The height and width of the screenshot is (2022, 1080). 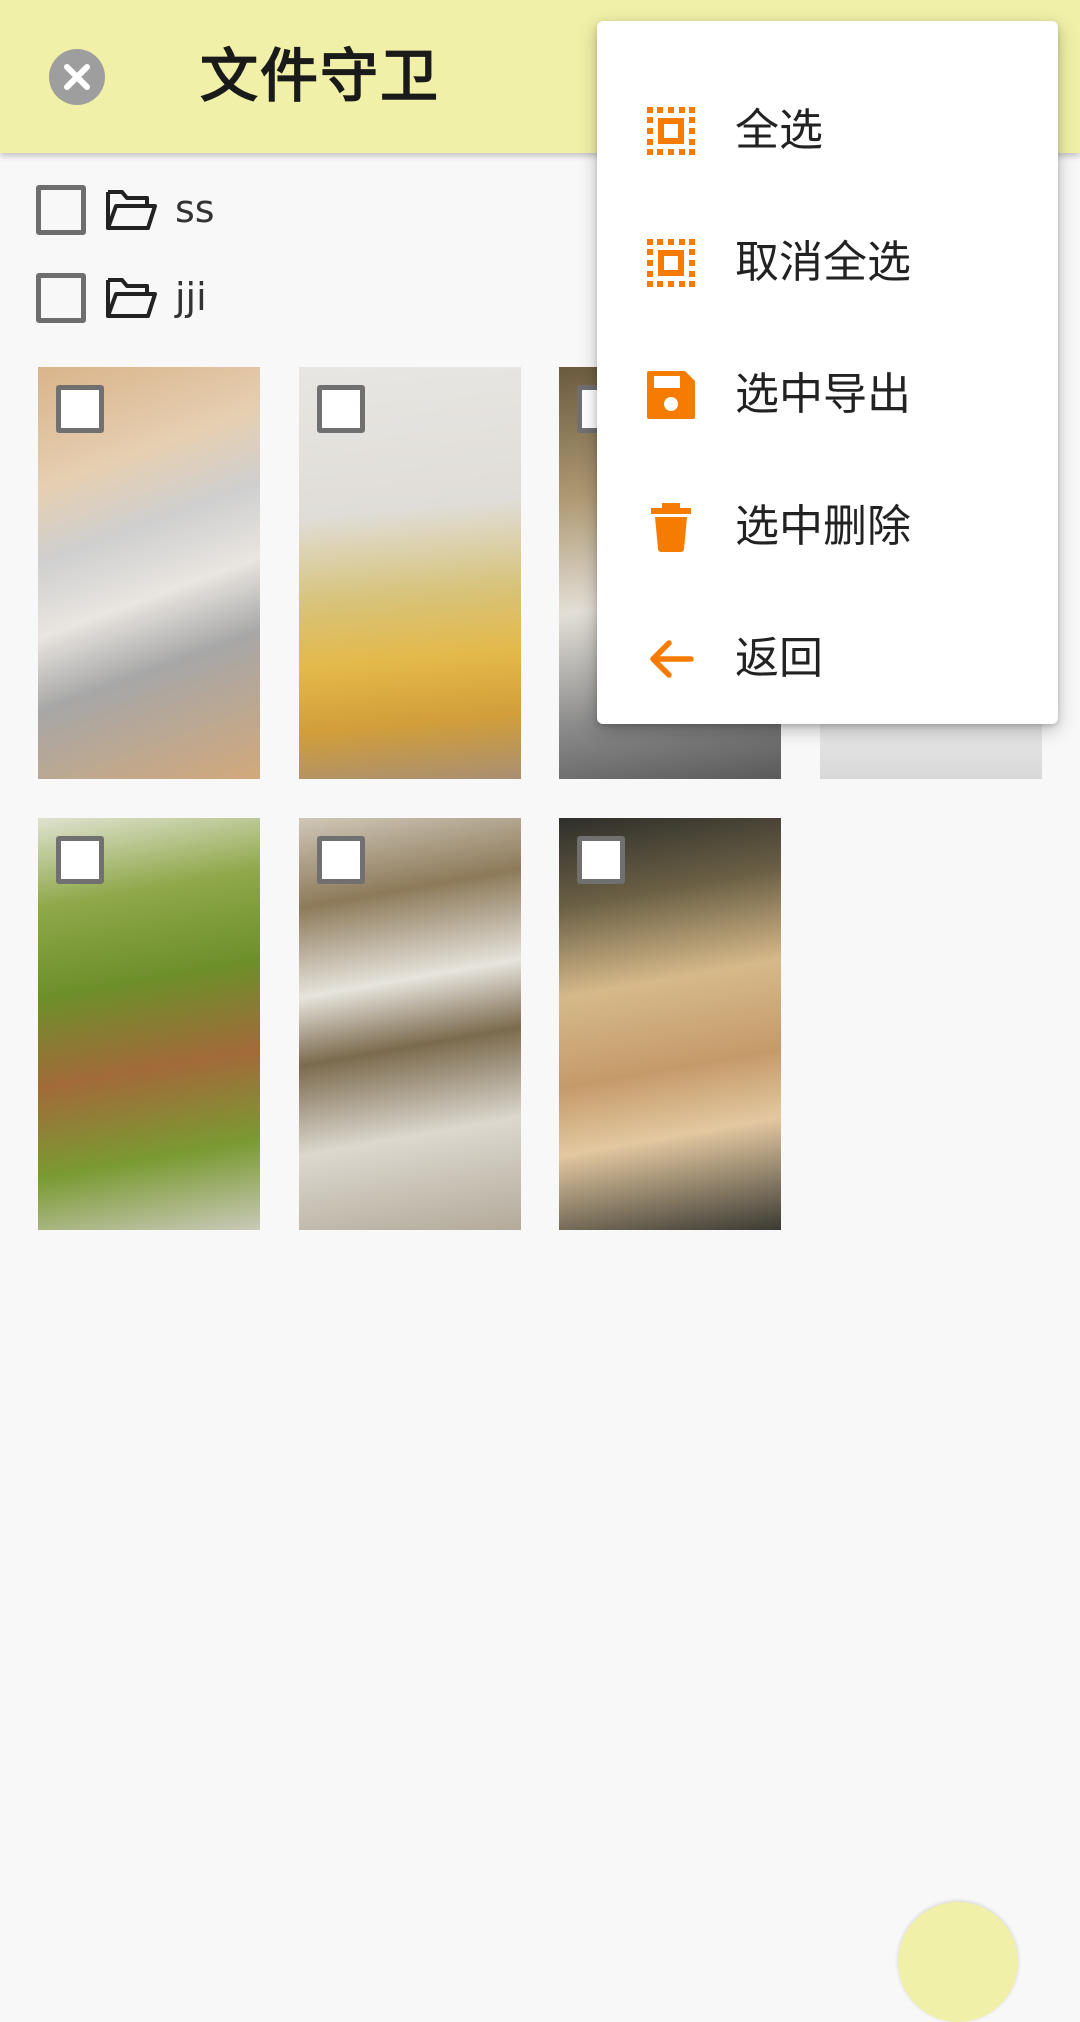 I want to click on delete-icon, so click(x=671, y=527).